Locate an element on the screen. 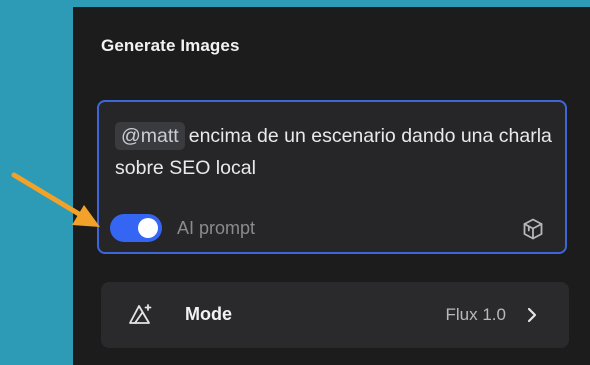  mode-selector: Mode Flux 1.0 is located at coordinates (335, 315).